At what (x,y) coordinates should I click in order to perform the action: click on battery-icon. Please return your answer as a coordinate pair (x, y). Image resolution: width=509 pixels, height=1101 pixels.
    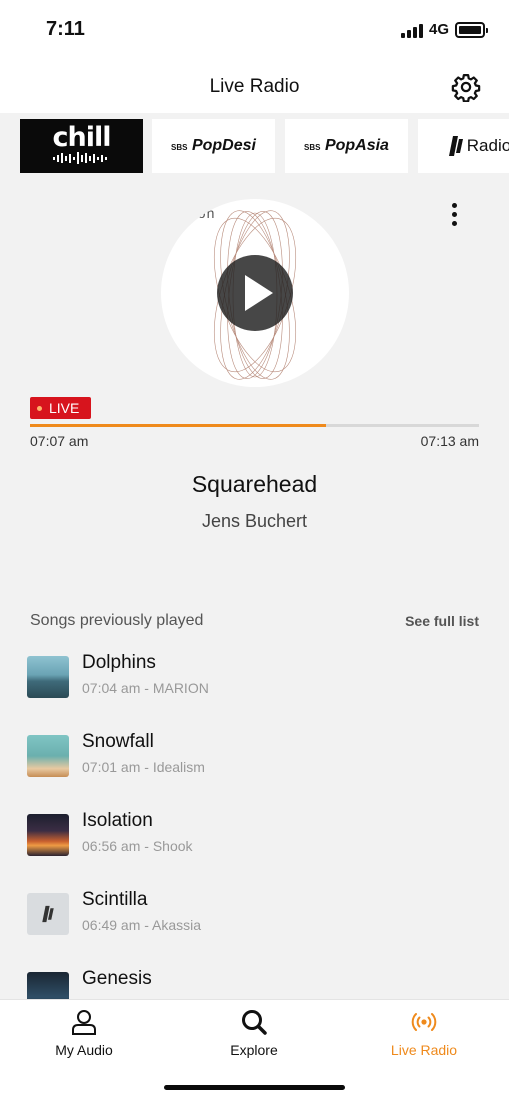
    Looking at the image, I should click on (471, 30).